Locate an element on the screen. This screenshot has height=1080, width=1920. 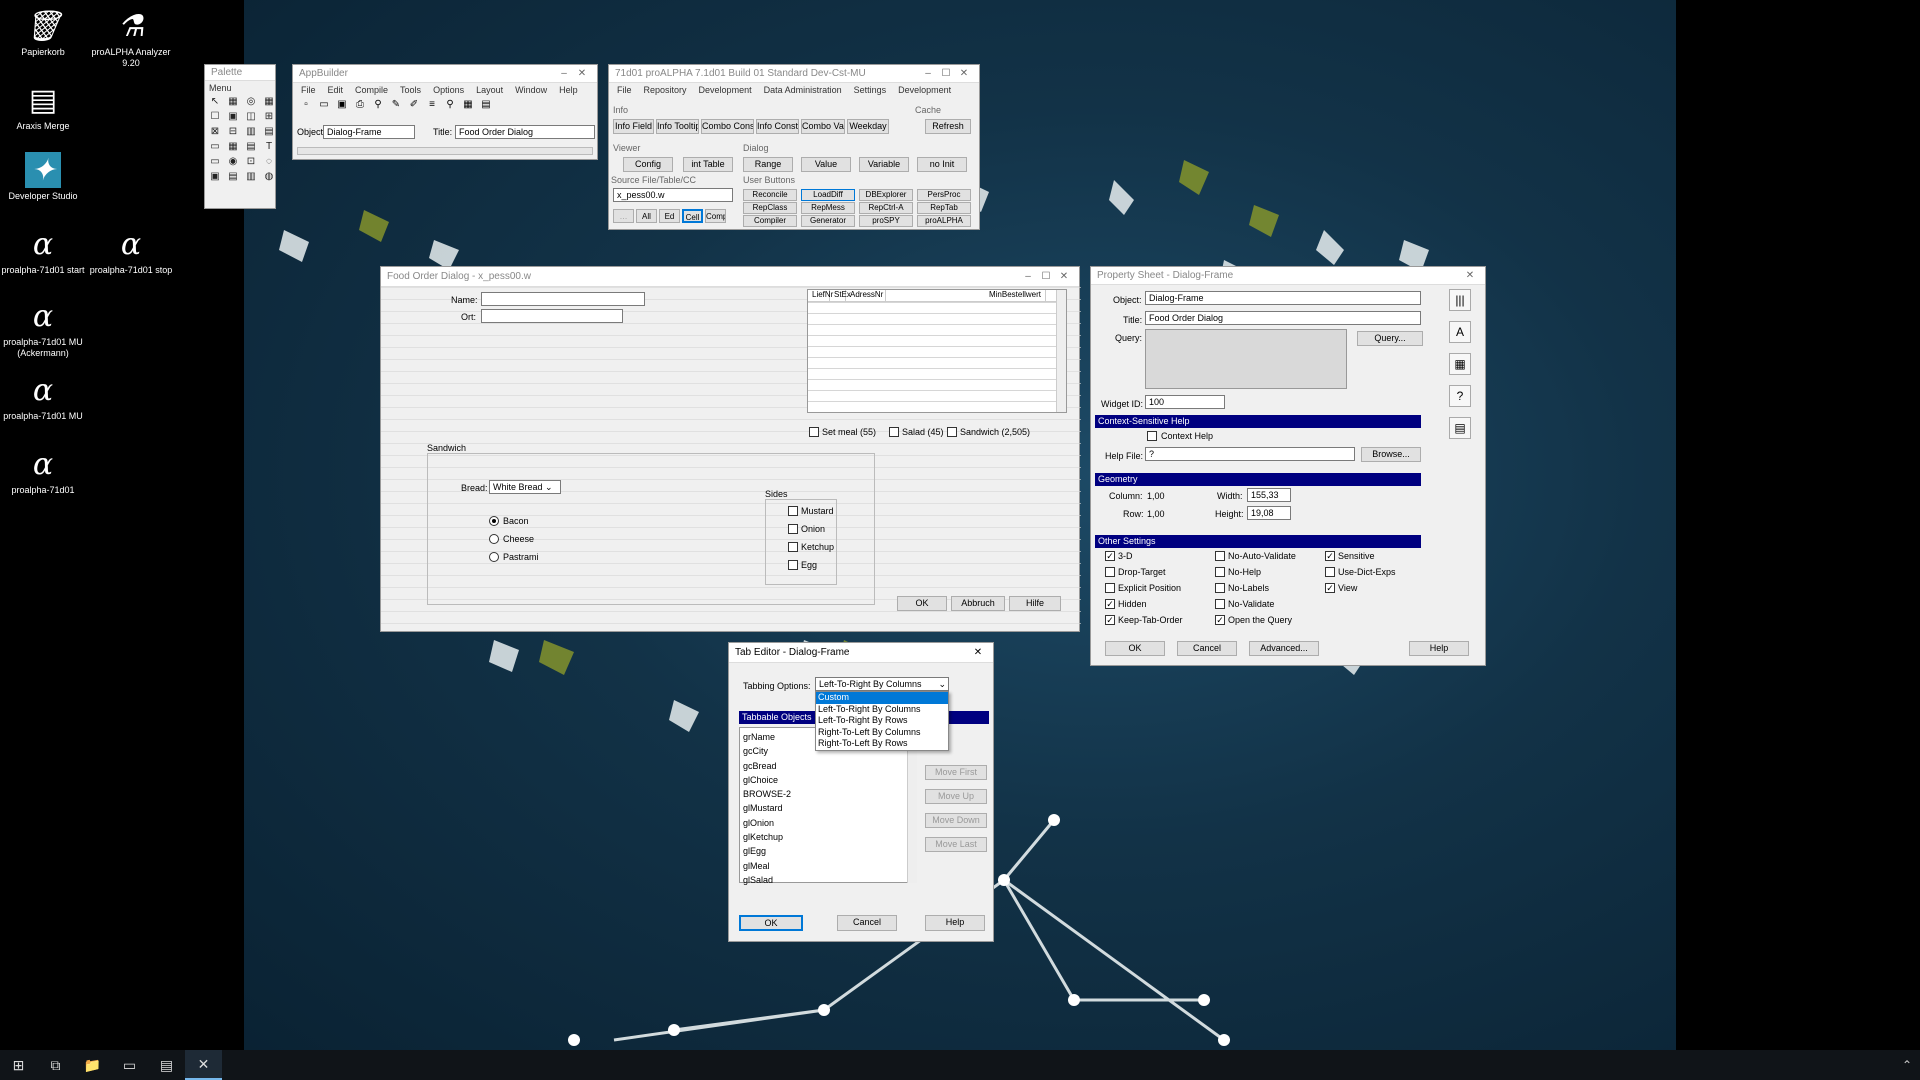
user-button: Generator is located at coordinates (828, 221).